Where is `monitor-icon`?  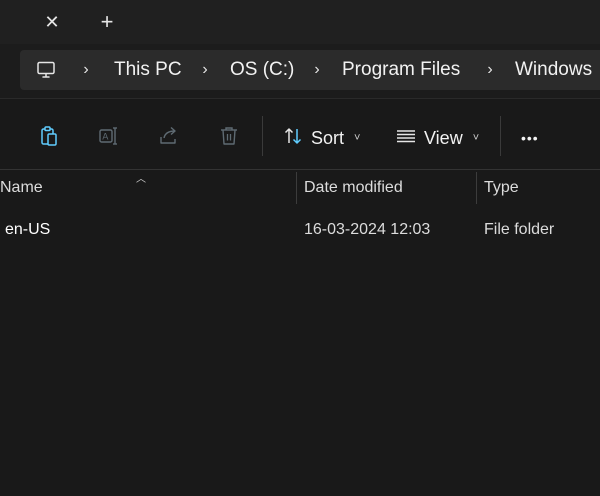
monitor-icon is located at coordinates (46, 70).